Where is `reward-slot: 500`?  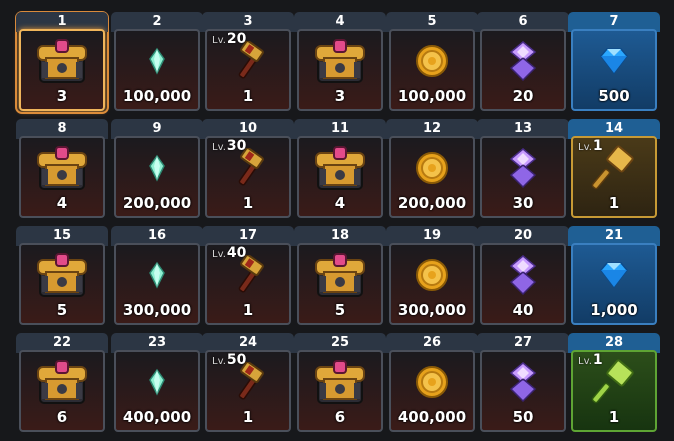 reward-slot: 500 is located at coordinates (614, 70).